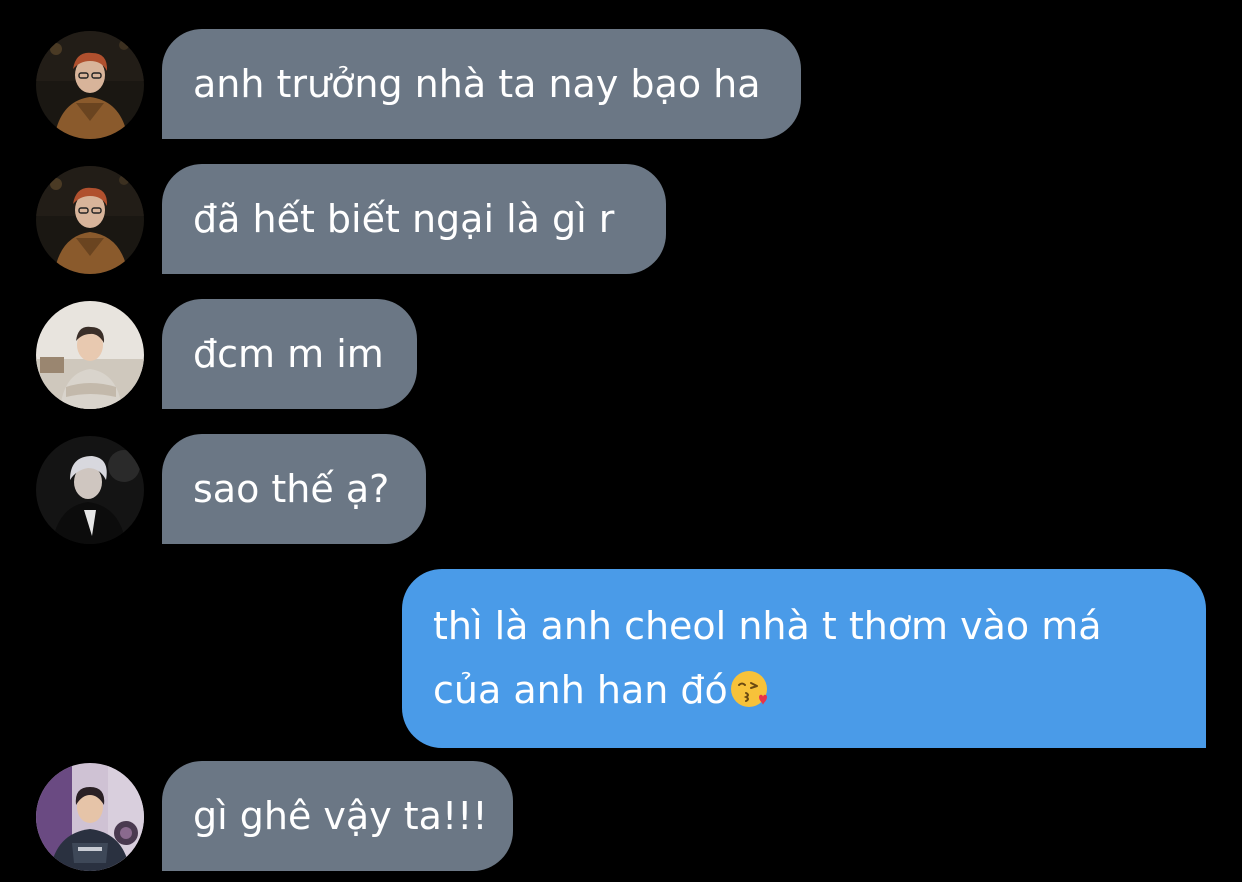 This screenshot has height=882, width=1242. I want to click on message-text: sao thế ạ?, so click(291, 489).